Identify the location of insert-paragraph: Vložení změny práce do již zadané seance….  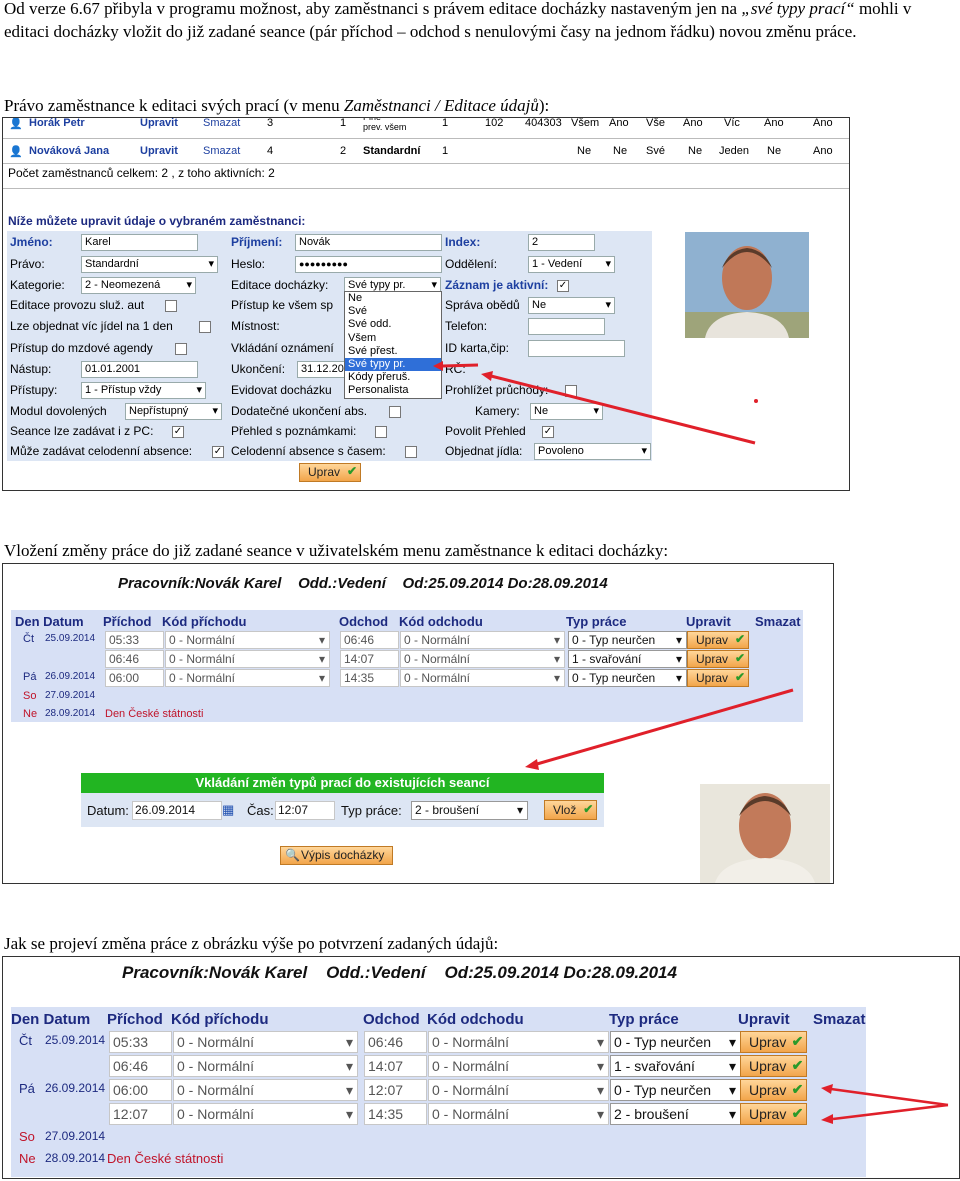
(336, 550).